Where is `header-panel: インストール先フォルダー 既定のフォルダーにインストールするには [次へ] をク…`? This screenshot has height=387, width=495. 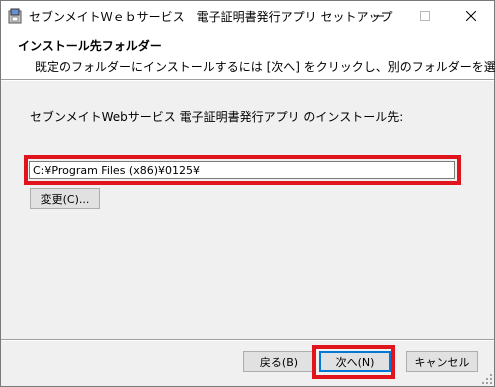
header-panel: インストール先フォルダー 既定のフォルダーにインストールするには [次へ] をク… is located at coordinates (248, 55).